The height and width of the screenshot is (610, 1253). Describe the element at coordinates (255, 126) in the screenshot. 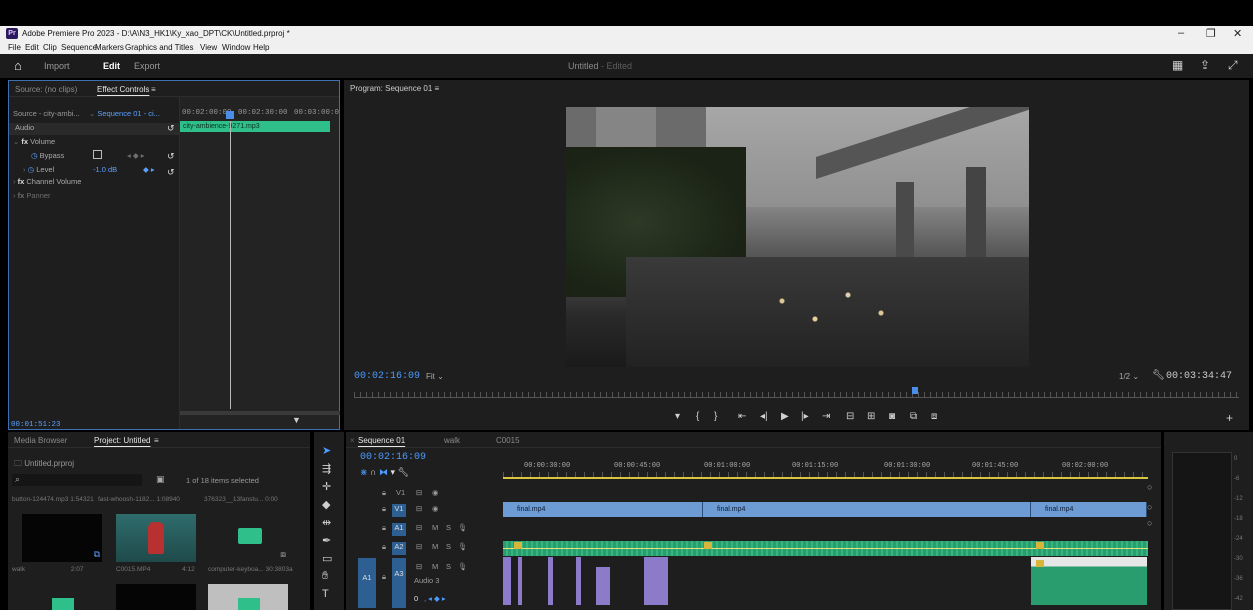

I see `ec-audio-clip: city-ambience-9271.mp3` at that location.